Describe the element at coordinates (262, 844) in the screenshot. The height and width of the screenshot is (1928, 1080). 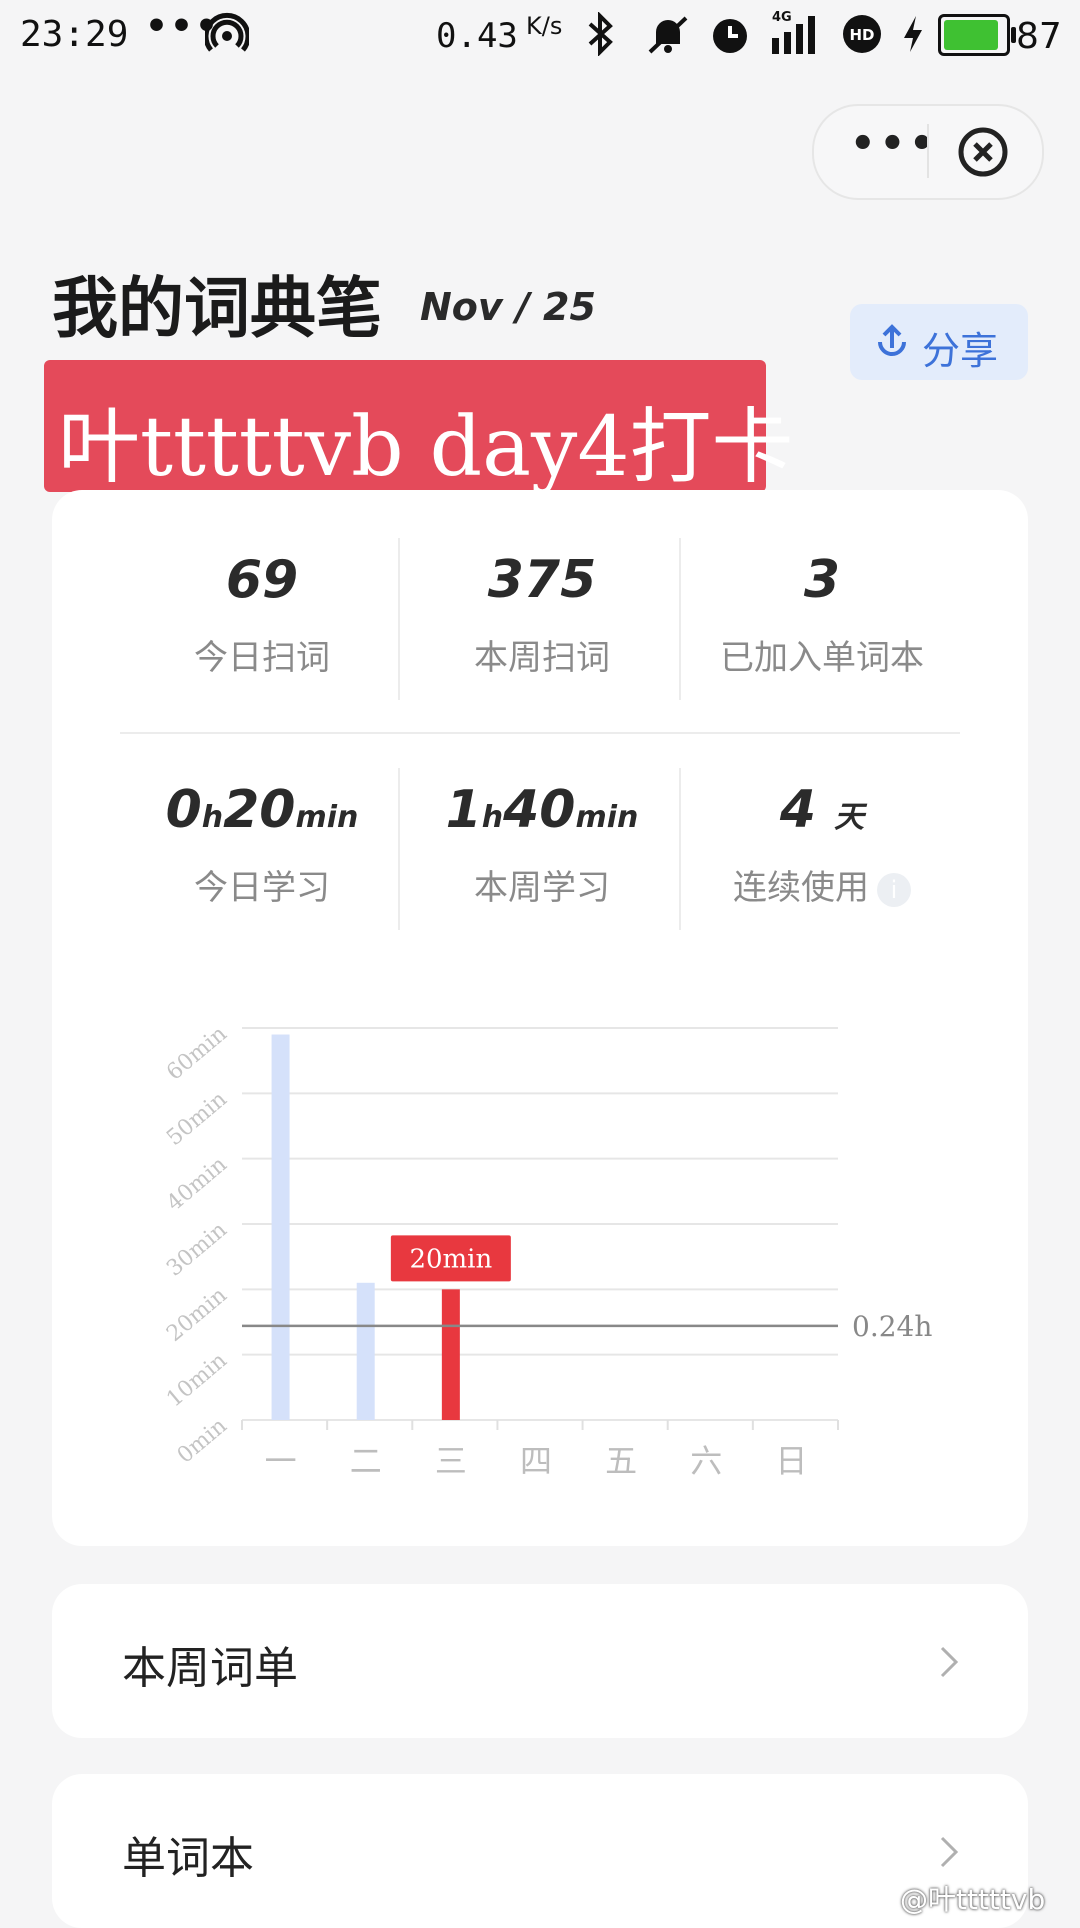
I see `stat-today-study: 0h20min 今日学习` at that location.